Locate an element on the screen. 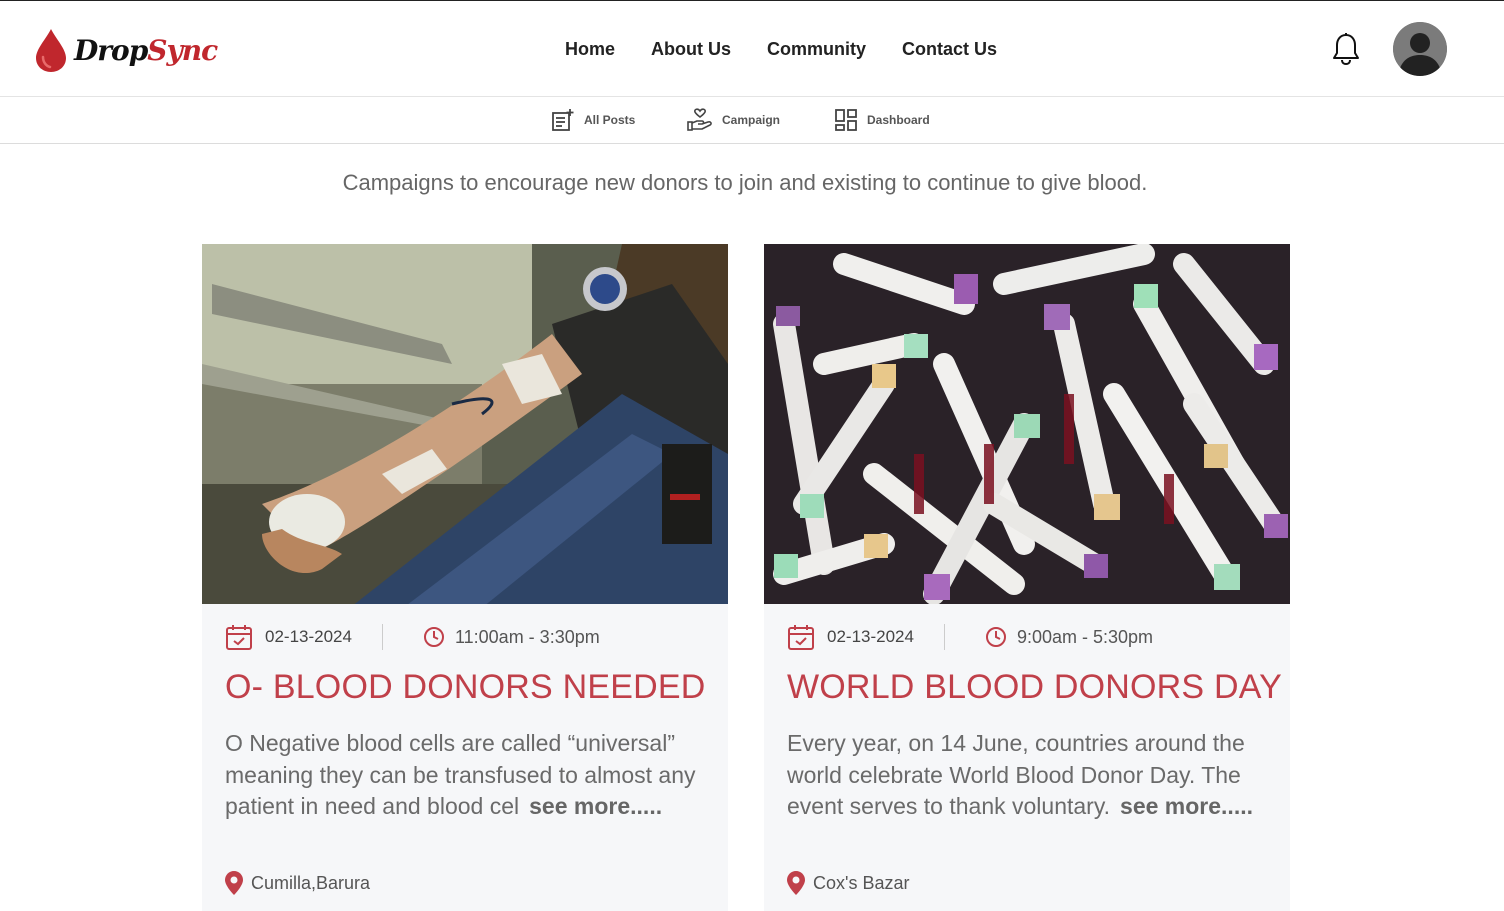 Image resolution: width=1504 pixels, height=911 pixels. logo: DropSync is located at coordinates (126, 50).